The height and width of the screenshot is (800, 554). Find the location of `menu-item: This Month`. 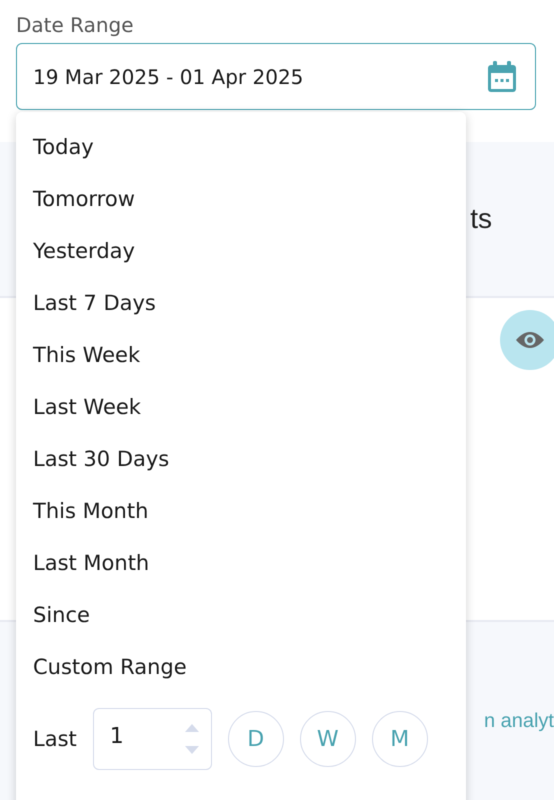

menu-item: This Month is located at coordinates (241, 516).